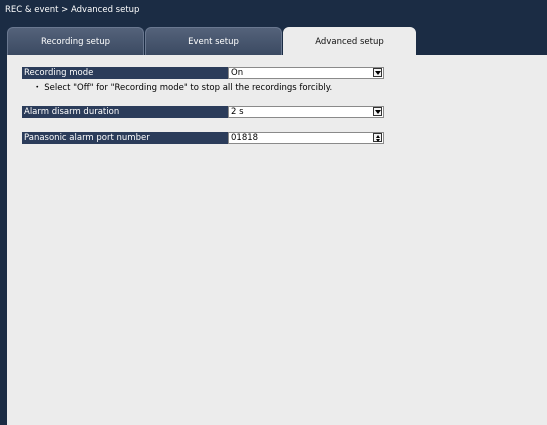 Image resolution: width=547 pixels, height=425 pixels. Describe the element at coordinates (306, 138) in the screenshot. I see `panasonic-alarm-port-input: 01818` at that location.